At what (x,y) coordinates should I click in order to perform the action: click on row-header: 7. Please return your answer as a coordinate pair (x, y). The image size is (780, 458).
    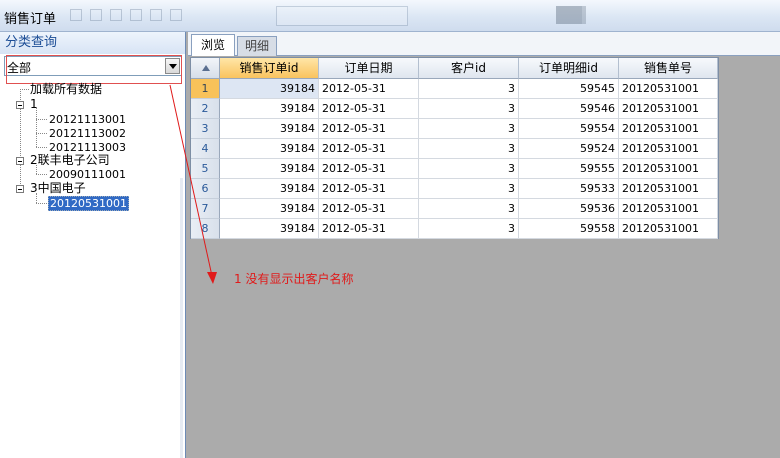
    Looking at the image, I should click on (205, 209).